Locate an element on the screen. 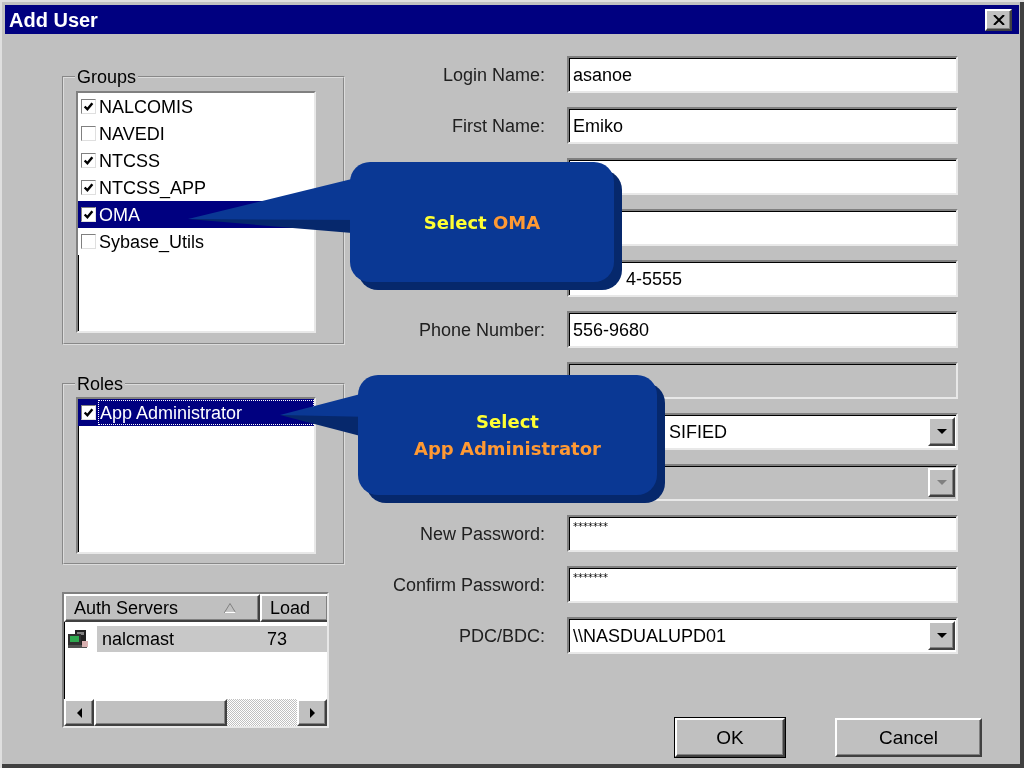 Image resolution: width=1024 pixels, height=768 pixels. horizontal-scrollbar is located at coordinates (195, 712).